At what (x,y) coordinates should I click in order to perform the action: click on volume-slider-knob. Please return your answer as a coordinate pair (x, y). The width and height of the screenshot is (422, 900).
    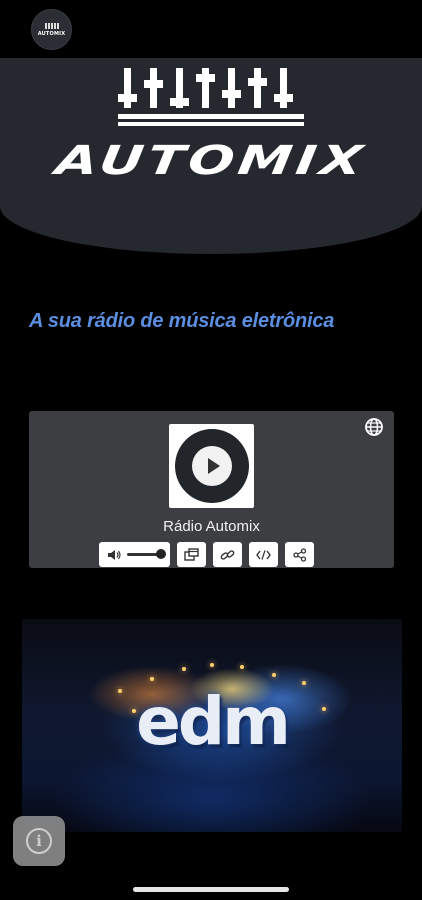
    Looking at the image, I should click on (161, 554).